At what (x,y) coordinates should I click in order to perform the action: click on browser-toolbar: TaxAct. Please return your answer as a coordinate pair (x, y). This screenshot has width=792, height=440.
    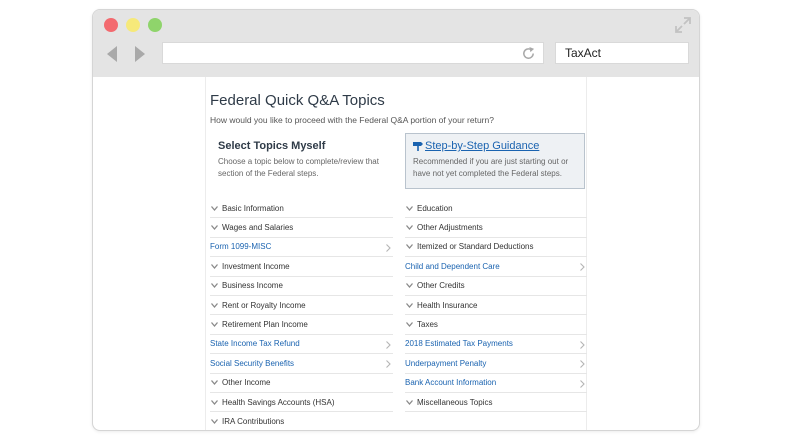
    Looking at the image, I should click on (396, 43).